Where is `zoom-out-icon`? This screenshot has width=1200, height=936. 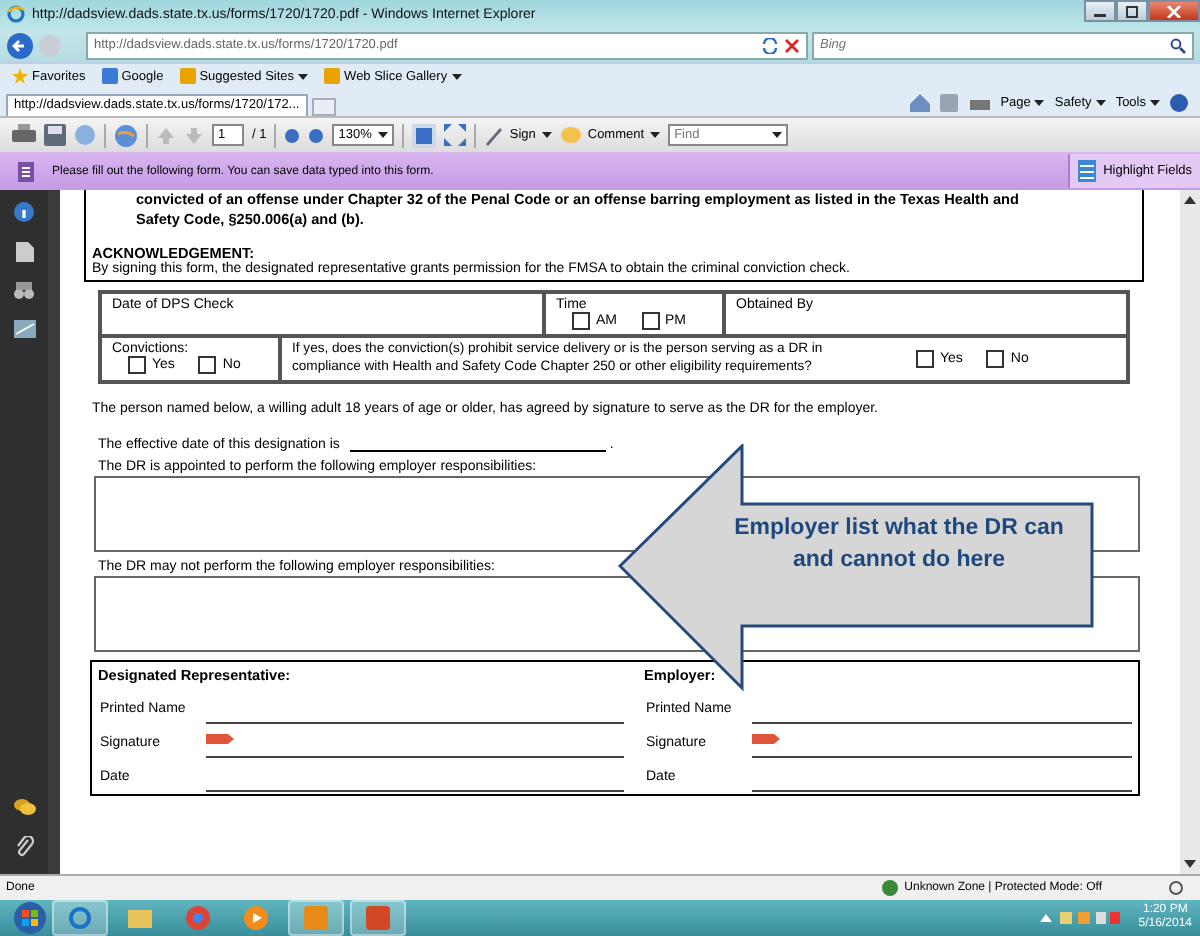
zoom-out-icon is located at coordinates (292, 135).